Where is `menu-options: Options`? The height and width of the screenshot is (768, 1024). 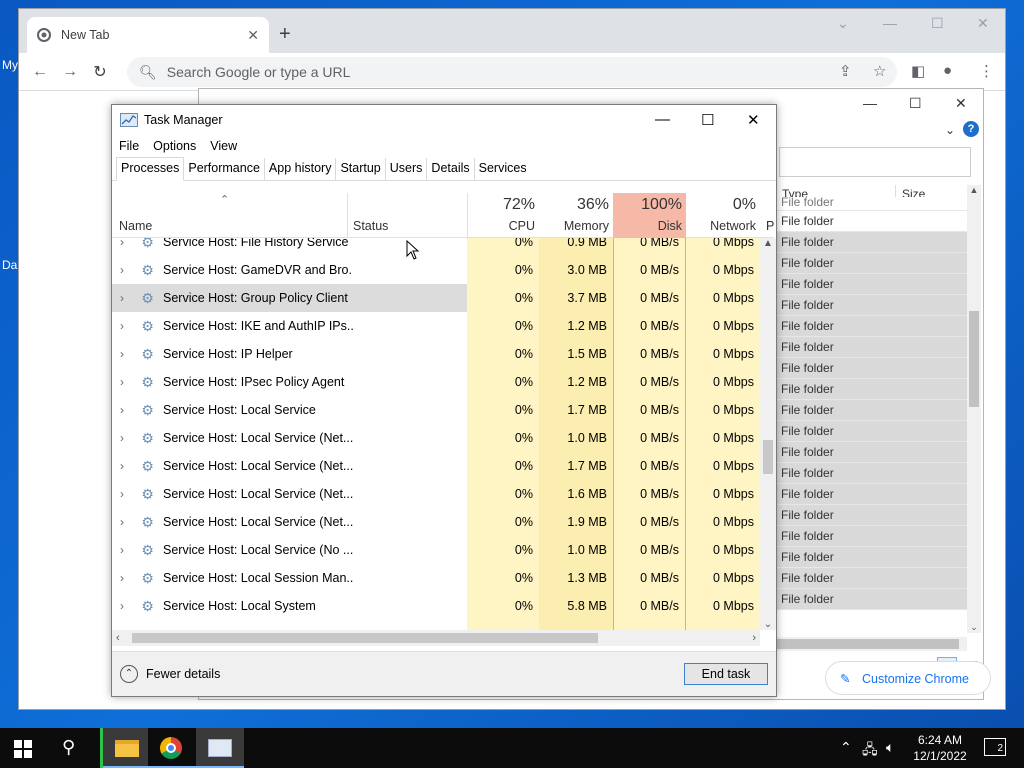 menu-options: Options is located at coordinates (174, 146).